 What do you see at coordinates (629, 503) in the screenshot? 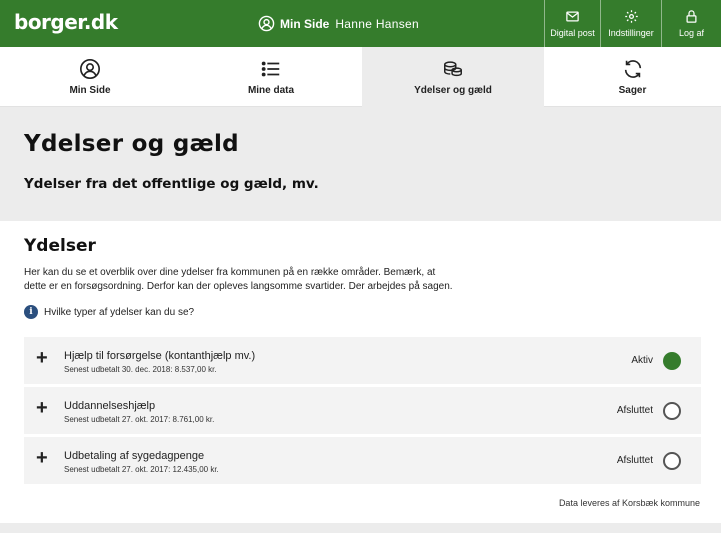
I see `data-source-note: Data leveres af Korsbæk kommune` at bounding box center [629, 503].